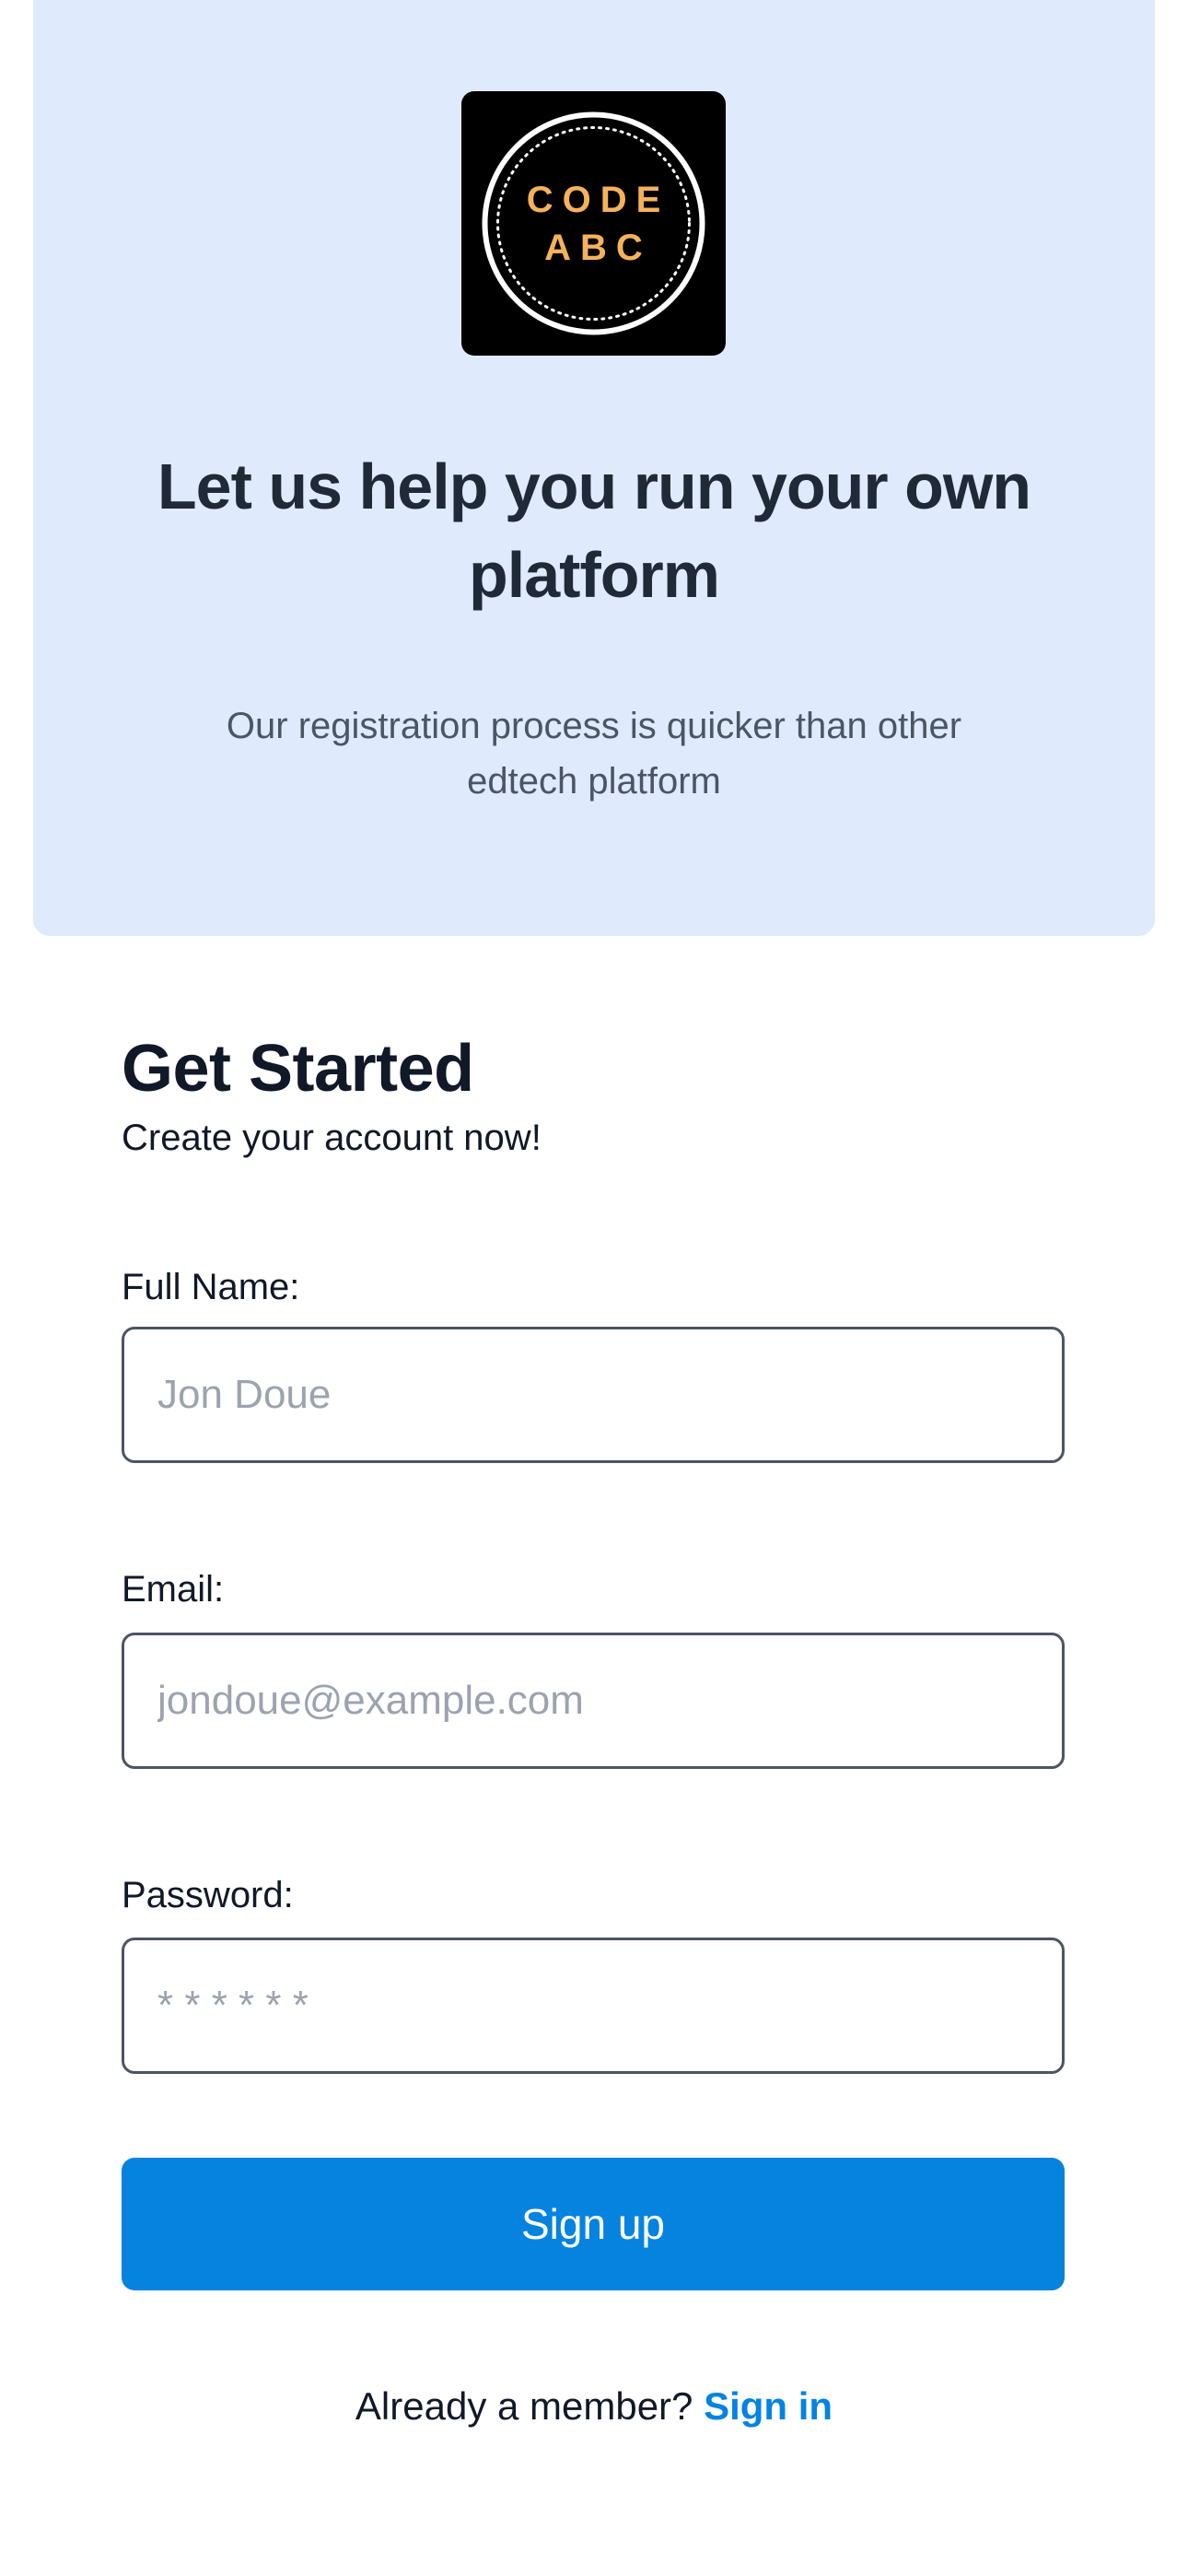 This screenshot has height=2576, width=1188. I want to click on password-input, so click(593, 2006).